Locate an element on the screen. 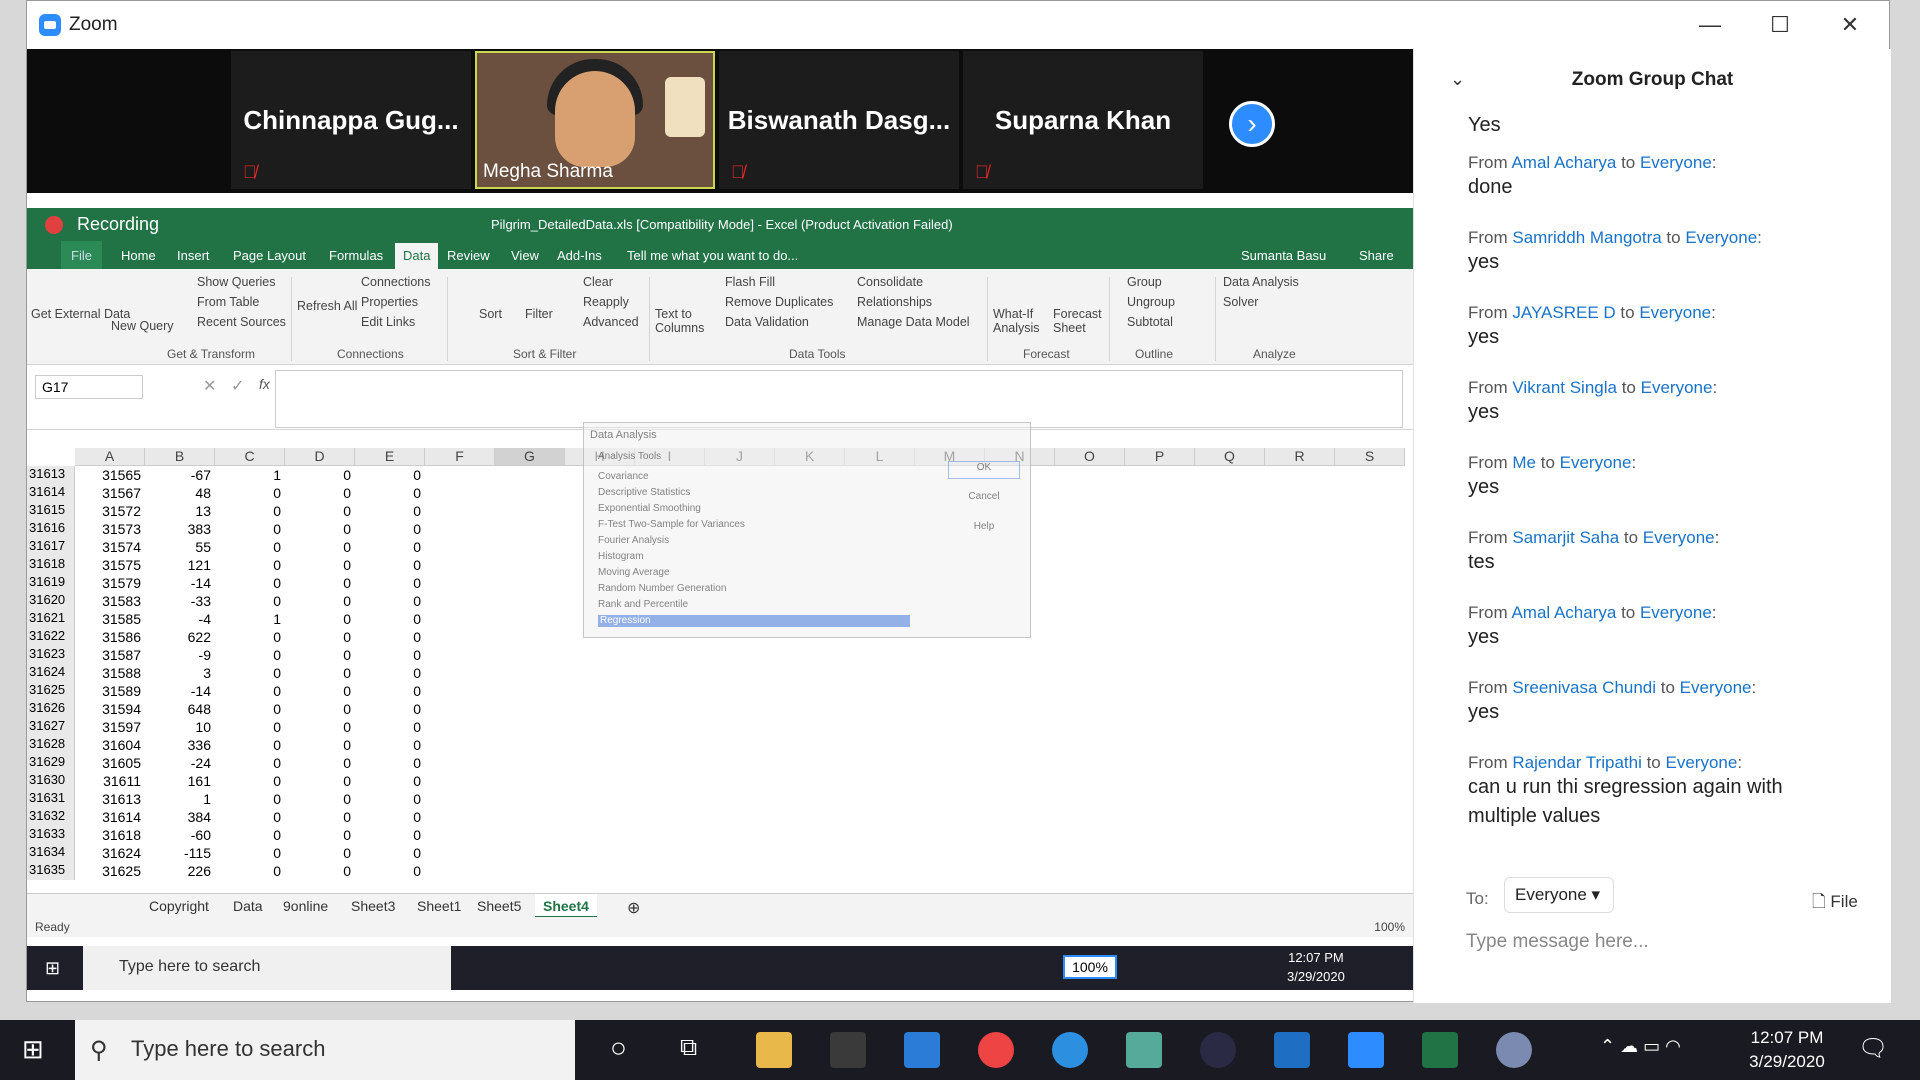 Image resolution: width=1920 pixels, height=1080 pixels. tab-file: File is located at coordinates (81, 255).